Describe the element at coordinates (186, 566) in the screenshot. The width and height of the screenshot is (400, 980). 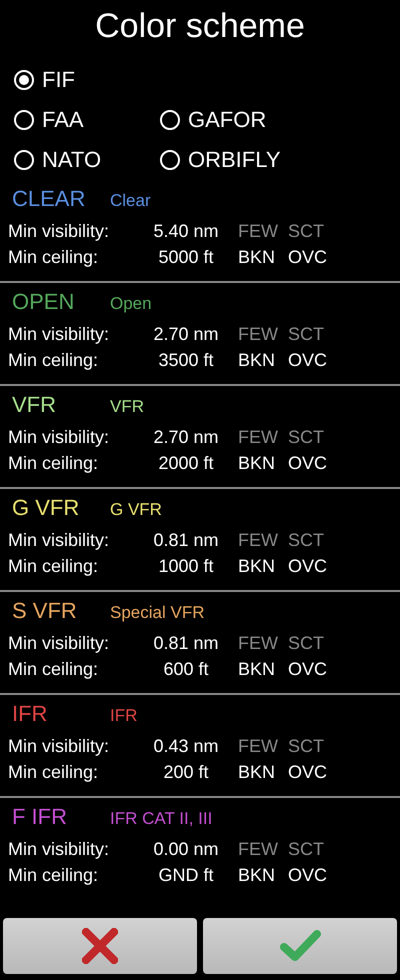
I see `ceiling-value: 1000 ft` at that location.